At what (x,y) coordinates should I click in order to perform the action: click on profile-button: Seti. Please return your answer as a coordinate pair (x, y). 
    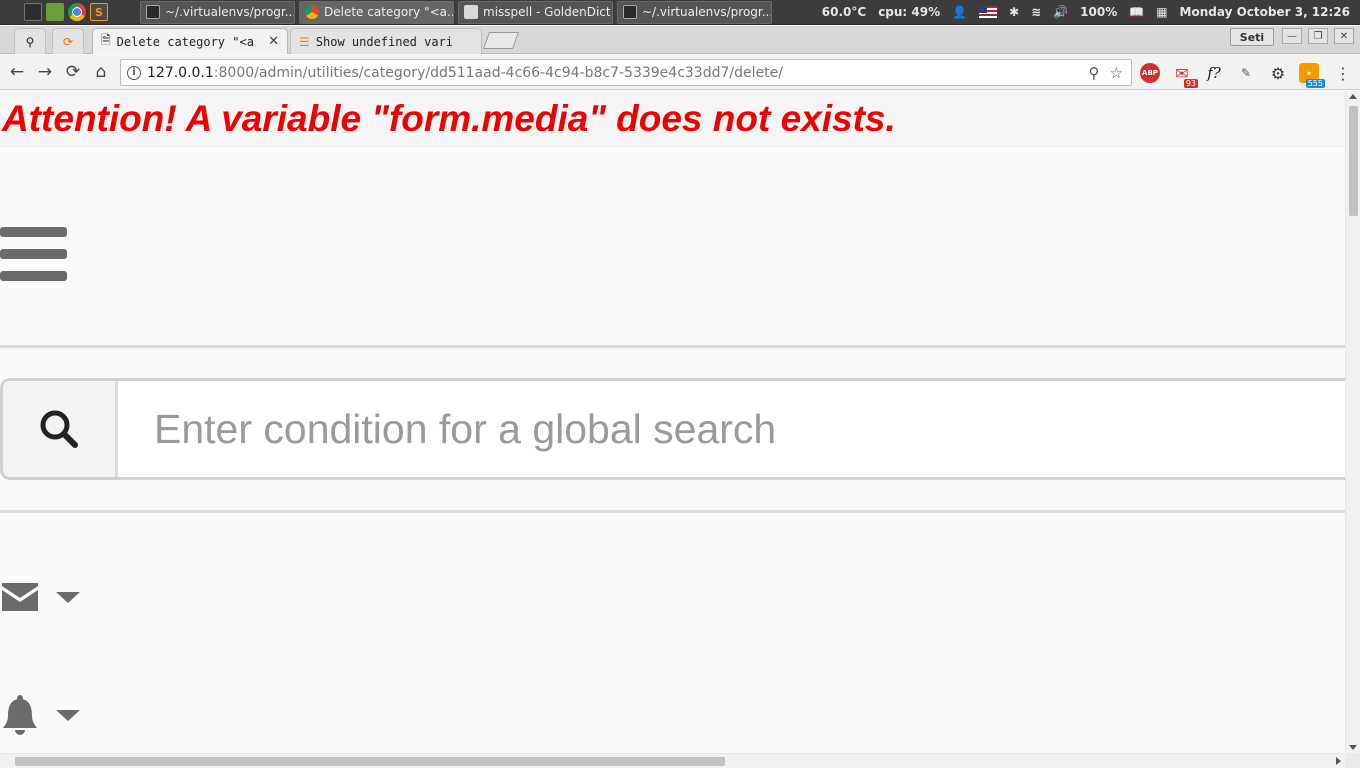
    Looking at the image, I should click on (1252, 37).